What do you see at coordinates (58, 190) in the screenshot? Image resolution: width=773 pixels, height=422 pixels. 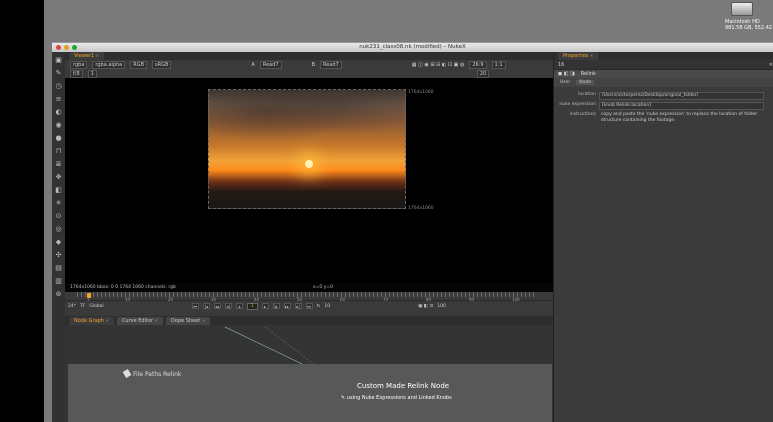 I see `3d-tool-icon: ◧` at bounding box center [58, 190].